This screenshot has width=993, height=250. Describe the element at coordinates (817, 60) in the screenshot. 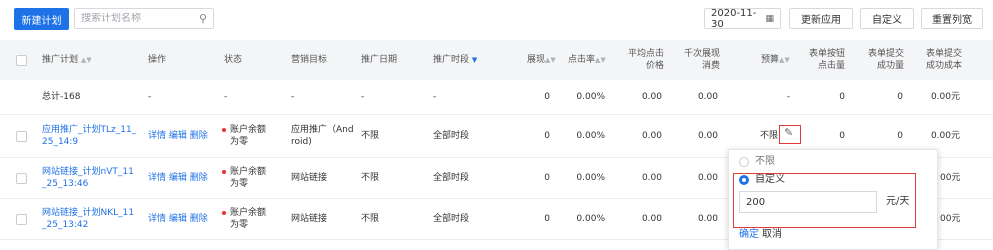

I see `col-form-clicks: 表单按钮 点击量` at that location.